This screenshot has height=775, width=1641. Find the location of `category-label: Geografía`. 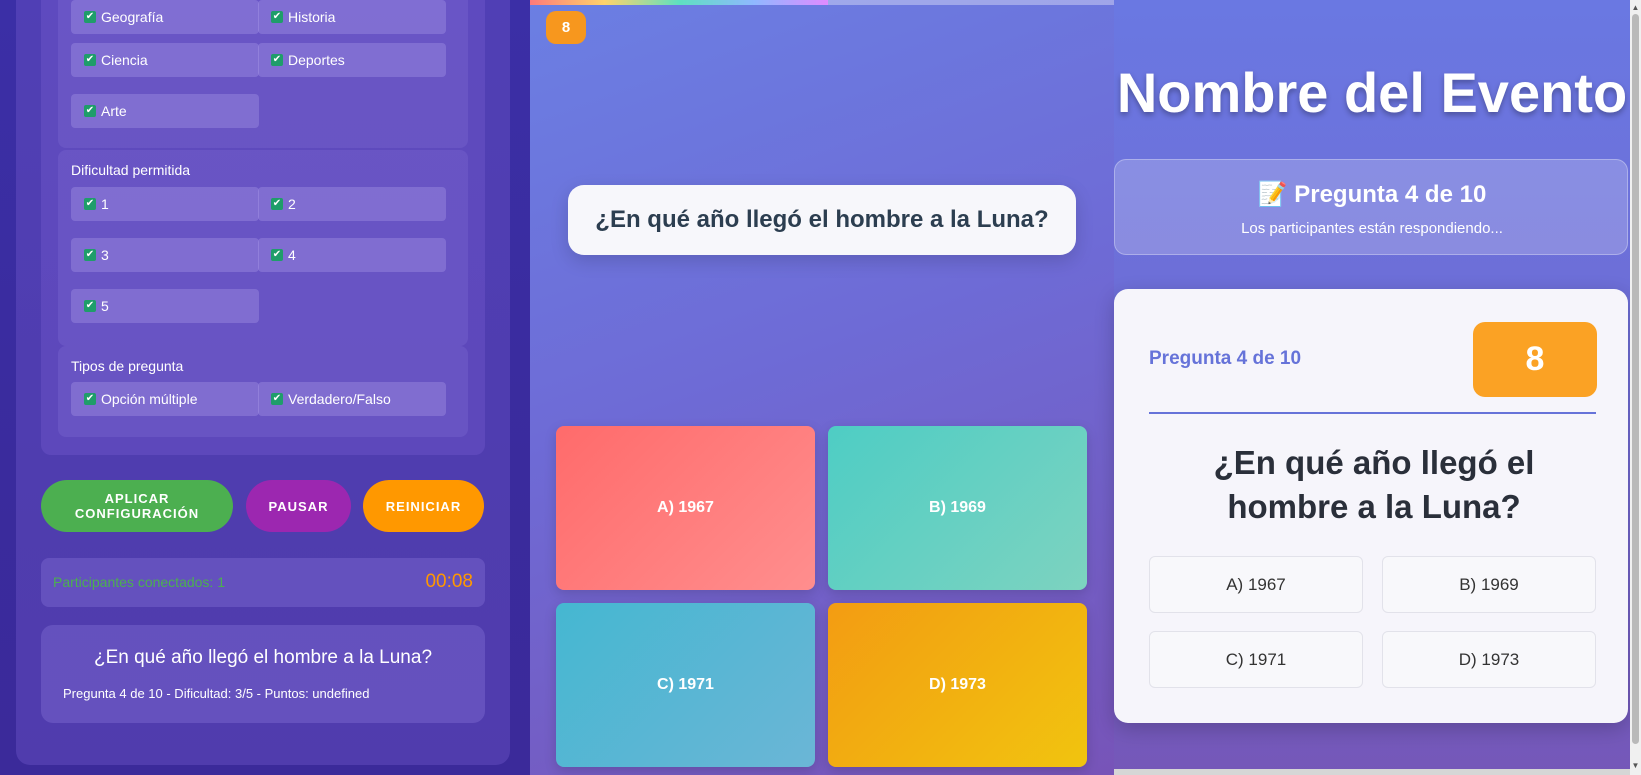

category-label: Geografía is located at coordinates (132, 17).